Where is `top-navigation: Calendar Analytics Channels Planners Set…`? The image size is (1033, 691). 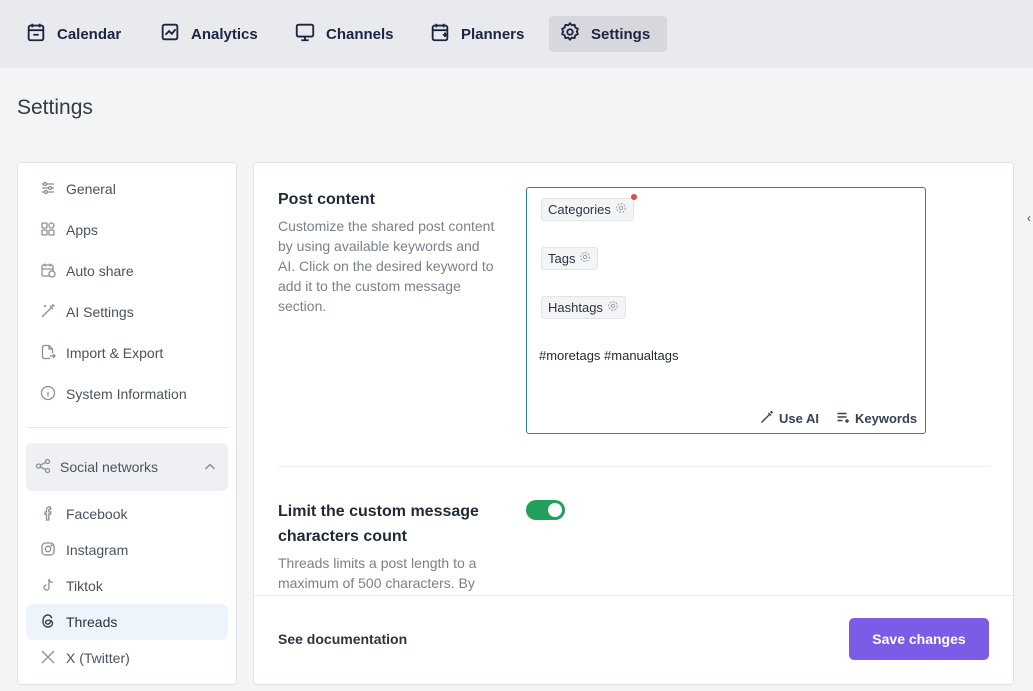 top-navigation: Calendar Analytics Channels Planners Set… is located at coordinates (516, 34).